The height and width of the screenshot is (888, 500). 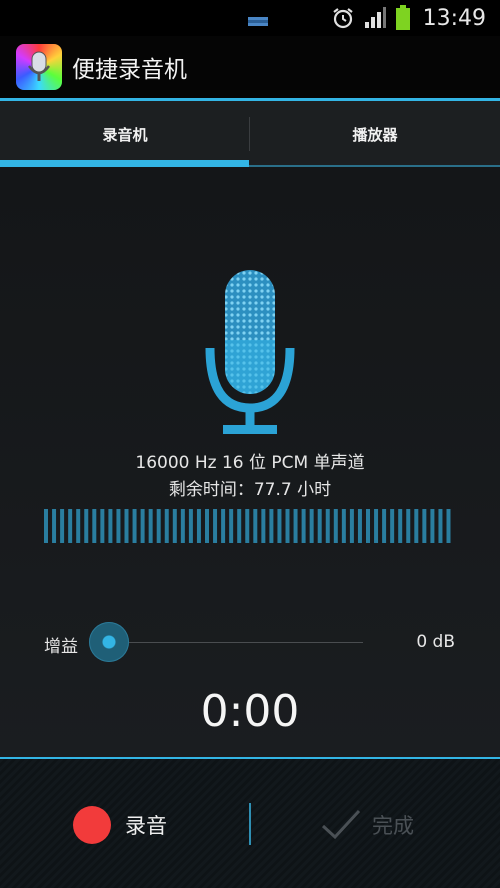 I want to click on app-microphone-icon, so click(x=39, y=67).